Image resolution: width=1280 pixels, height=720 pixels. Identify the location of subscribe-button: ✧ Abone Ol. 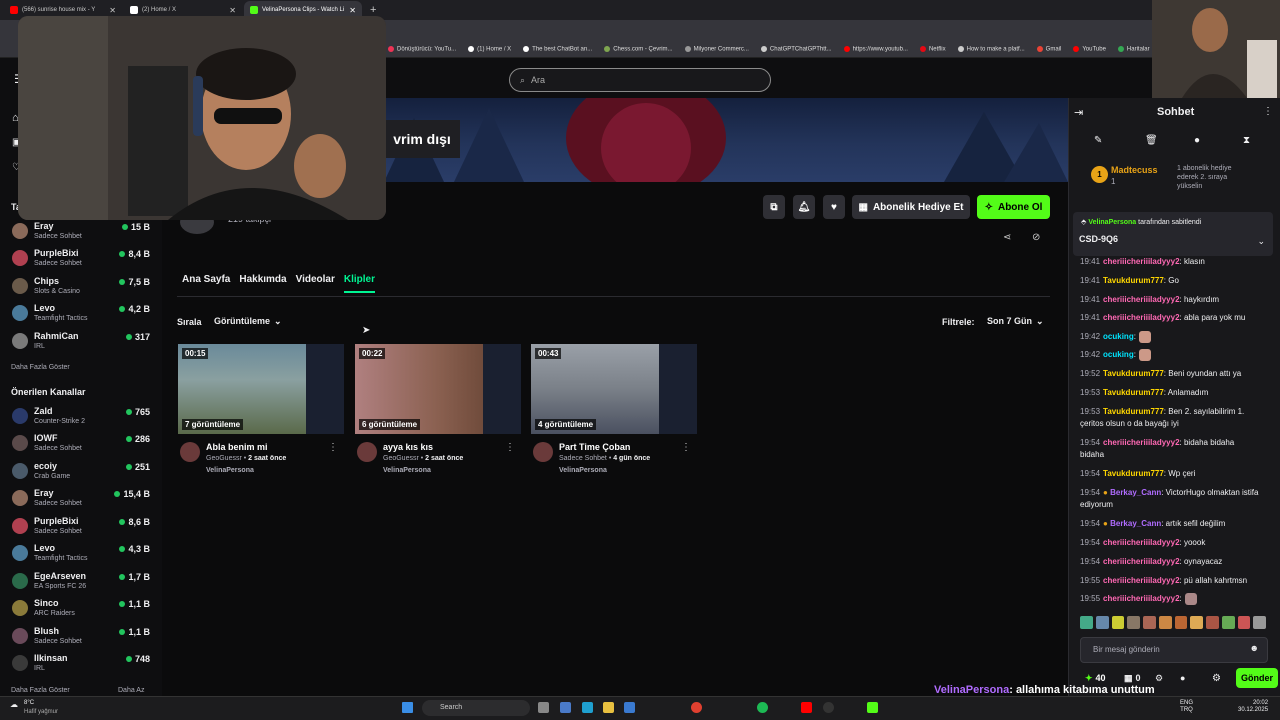
(1013, 207).